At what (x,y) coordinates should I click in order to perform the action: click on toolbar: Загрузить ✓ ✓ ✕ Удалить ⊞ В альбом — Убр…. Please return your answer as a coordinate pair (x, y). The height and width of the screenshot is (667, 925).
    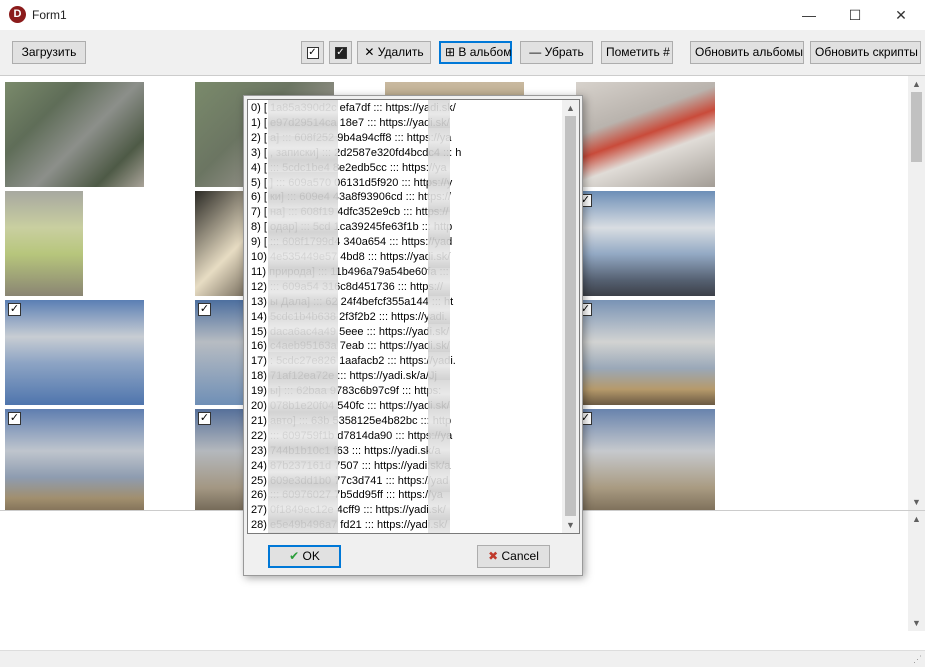
    Looking at the image, I should click on (462, 52).